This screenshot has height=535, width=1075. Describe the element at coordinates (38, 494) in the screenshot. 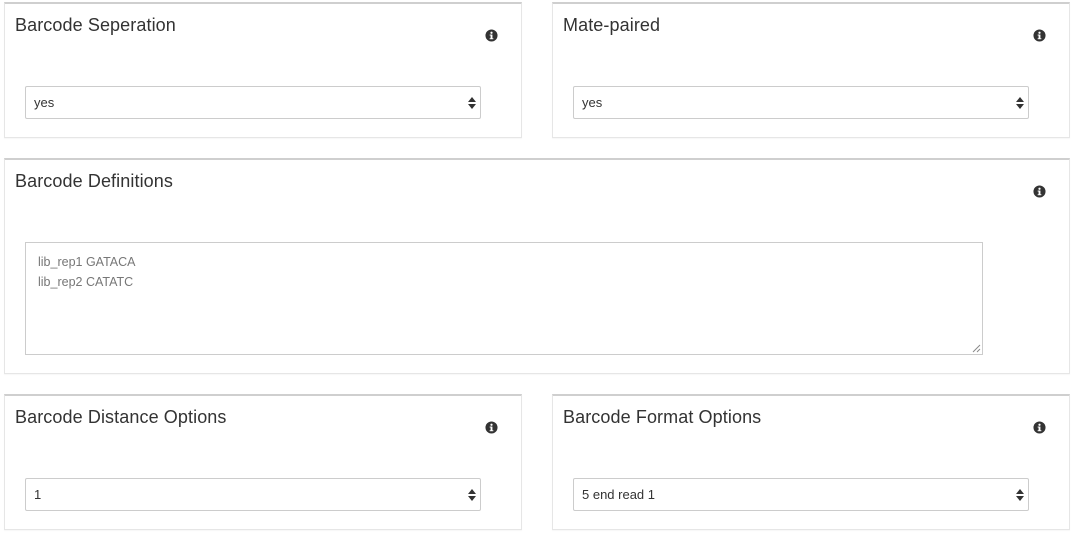

I see `barcode-distance-value: 1` at that location.